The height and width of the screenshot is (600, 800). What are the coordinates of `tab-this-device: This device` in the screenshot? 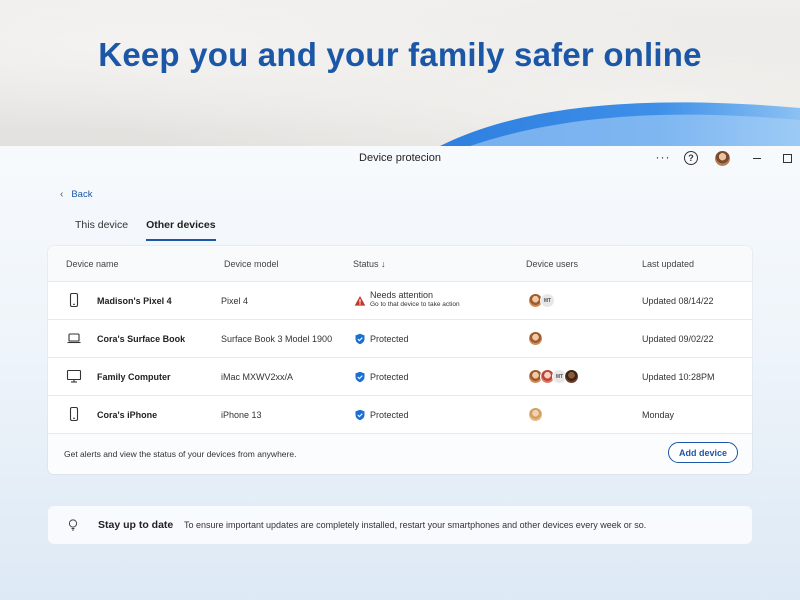 It's located at (101, 230).